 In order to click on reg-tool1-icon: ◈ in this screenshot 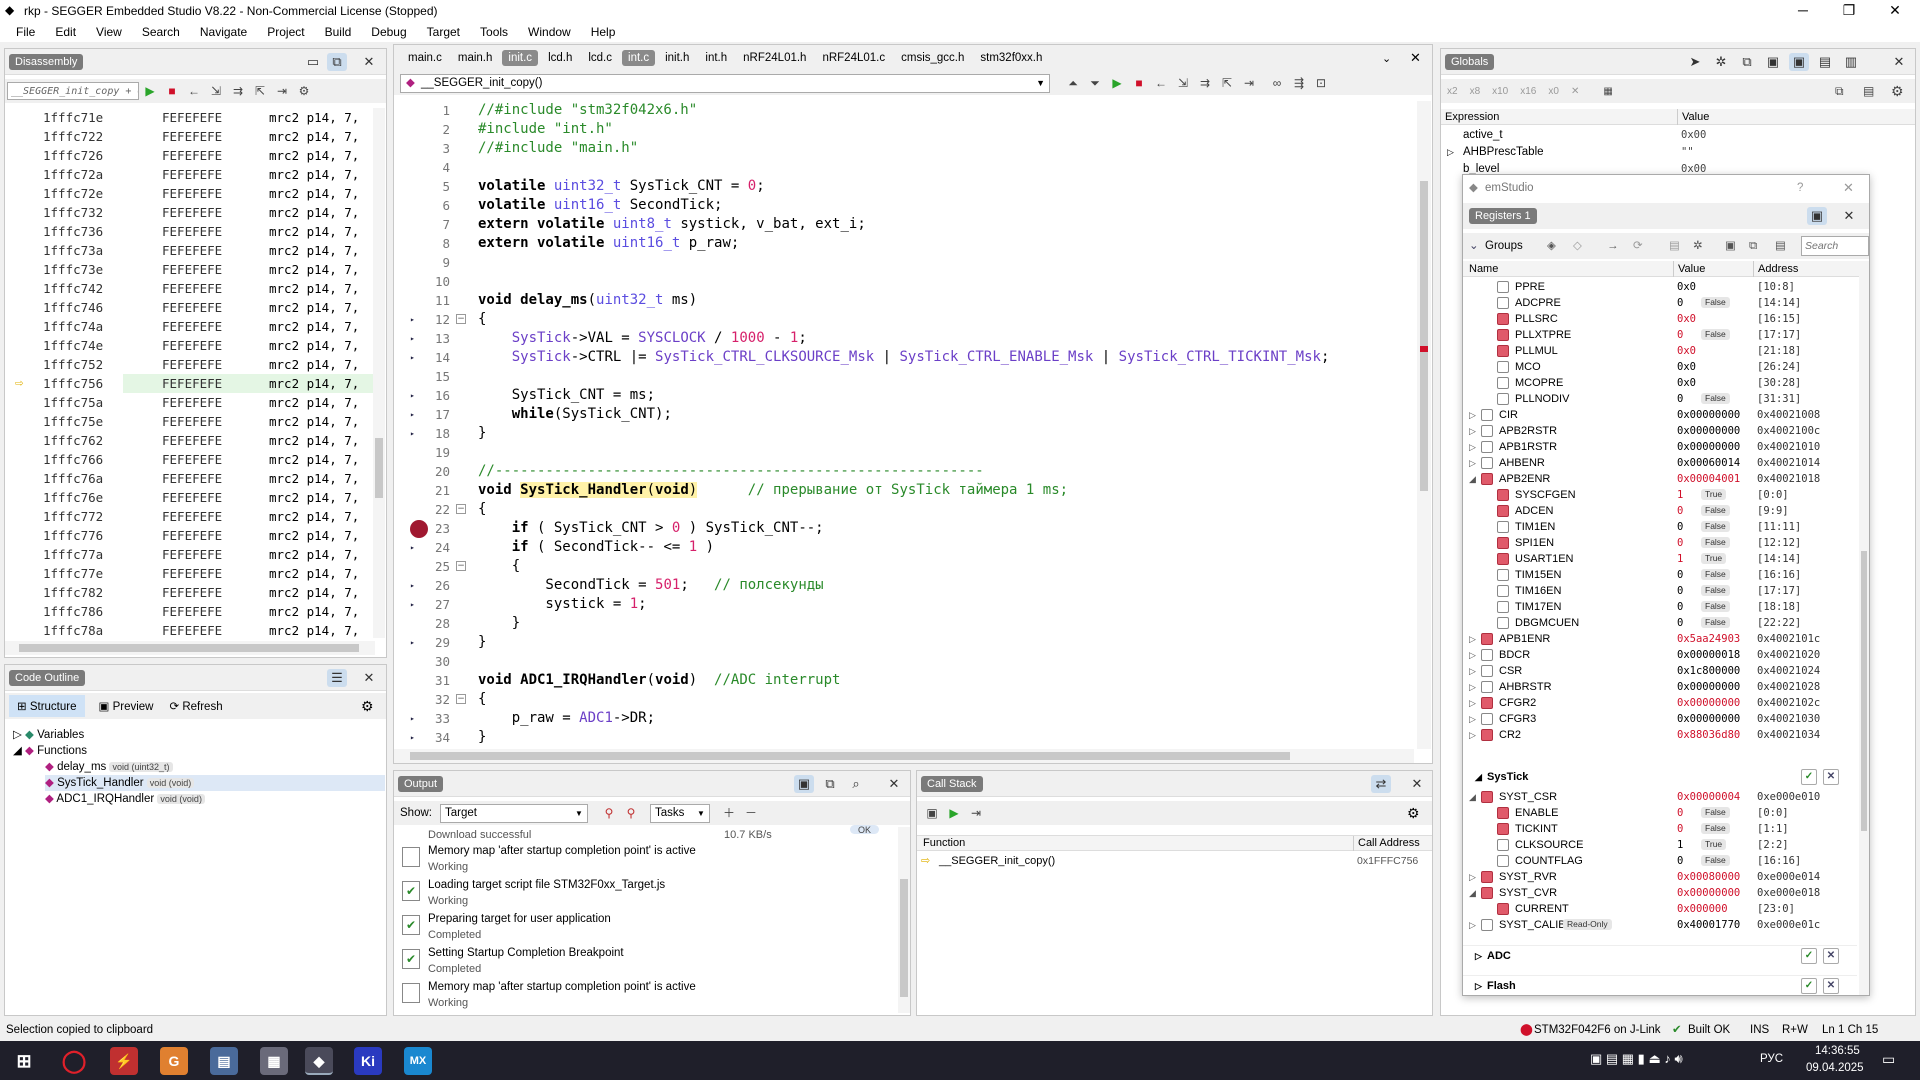, I will do `click(1551, 246)`.